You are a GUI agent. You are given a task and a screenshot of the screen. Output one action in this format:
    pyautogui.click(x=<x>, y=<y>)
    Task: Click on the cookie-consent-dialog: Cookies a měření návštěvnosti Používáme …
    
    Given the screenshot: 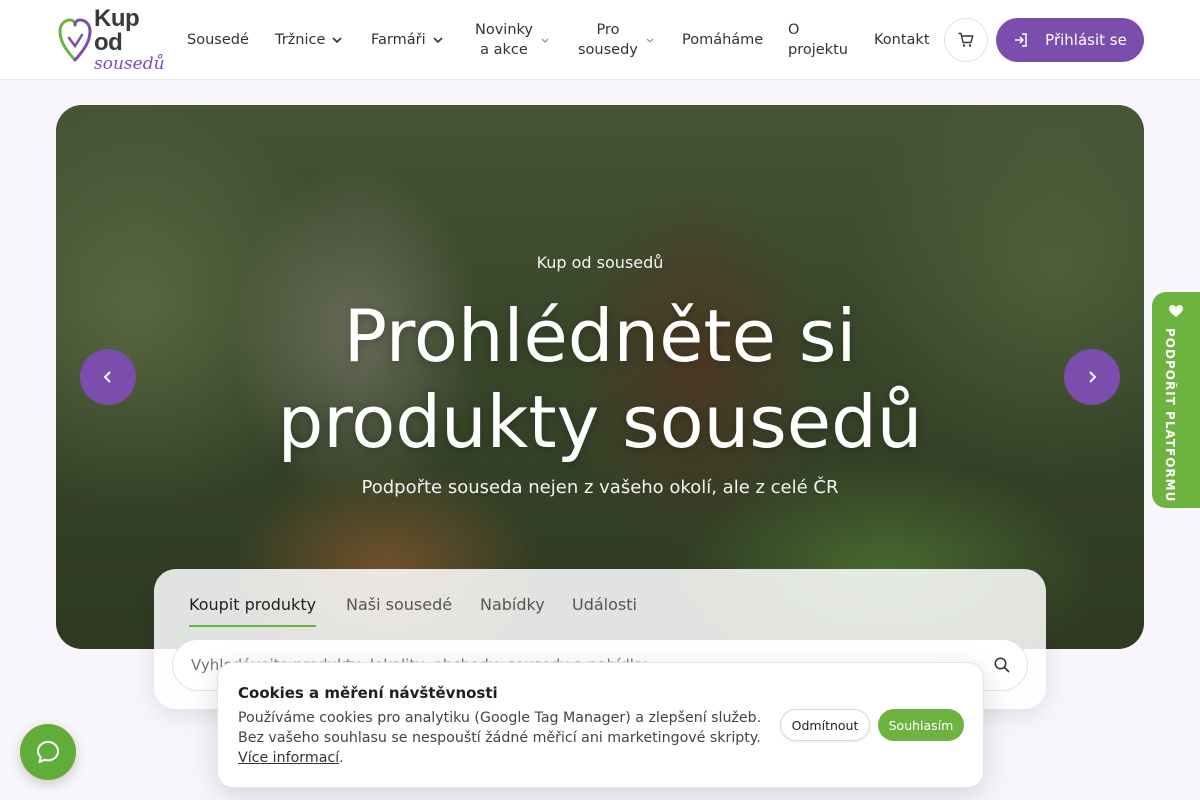 What is the action you would take?
    pyautogui.click(x=600, y=725)
    